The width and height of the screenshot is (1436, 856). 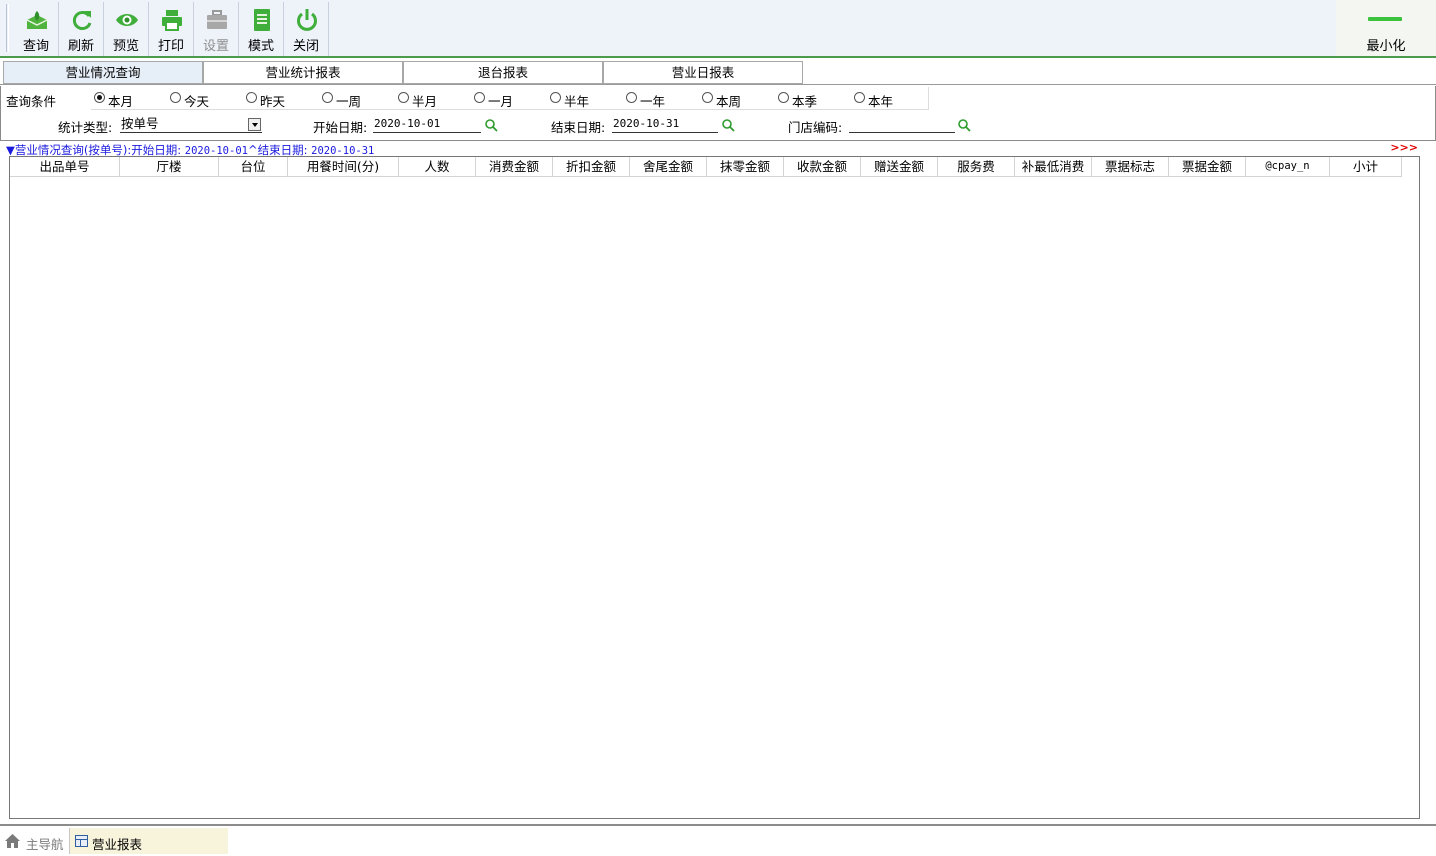 What do you see at coordinates (503, 72) in the screenshot?
I see `tab-return-report: 退台报表` at bounding box center [503, 72].